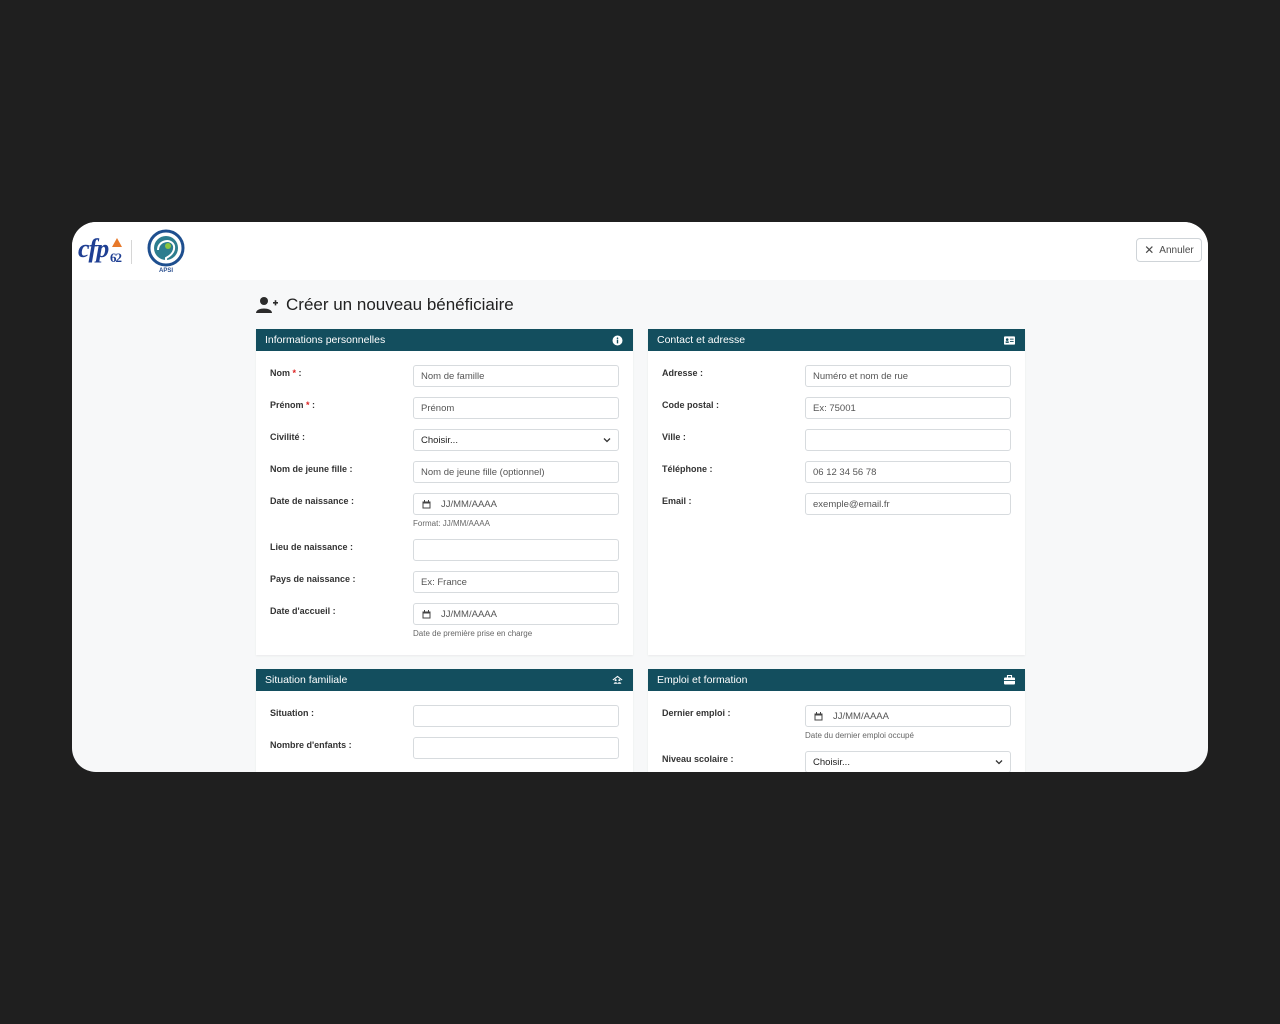  I want to click on accueil-help-text: Date de première prise en charge, so click(473, 633).